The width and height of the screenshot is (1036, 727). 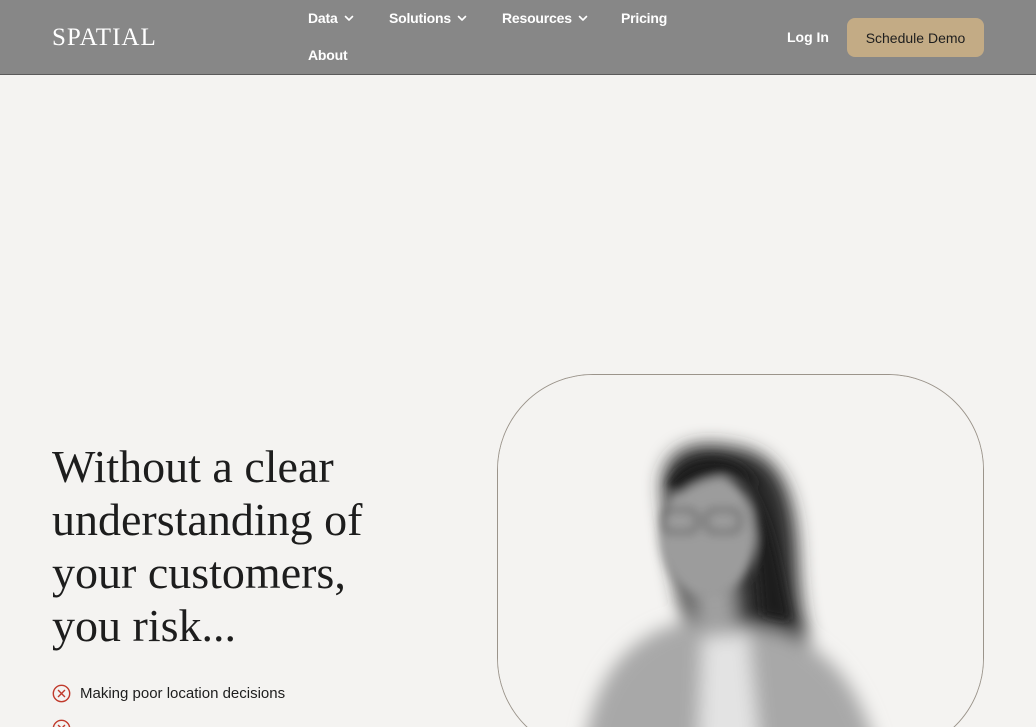 I want to click on nav-item-pricing: Pricing, so click(x=644, y=18).